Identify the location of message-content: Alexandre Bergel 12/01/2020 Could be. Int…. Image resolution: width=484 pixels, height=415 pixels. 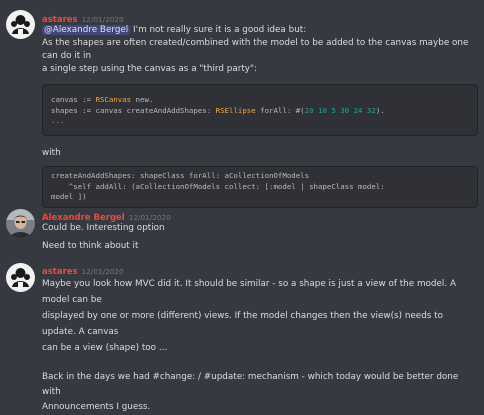
(260, 230).